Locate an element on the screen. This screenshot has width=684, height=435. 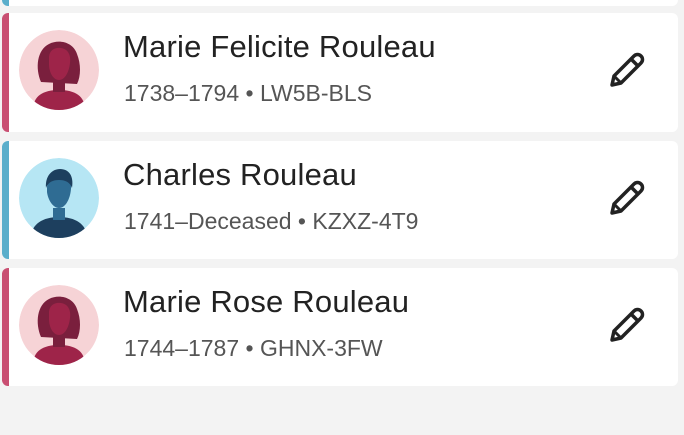
person-dates: 1744–1787 is located at coordinates (182, 348).